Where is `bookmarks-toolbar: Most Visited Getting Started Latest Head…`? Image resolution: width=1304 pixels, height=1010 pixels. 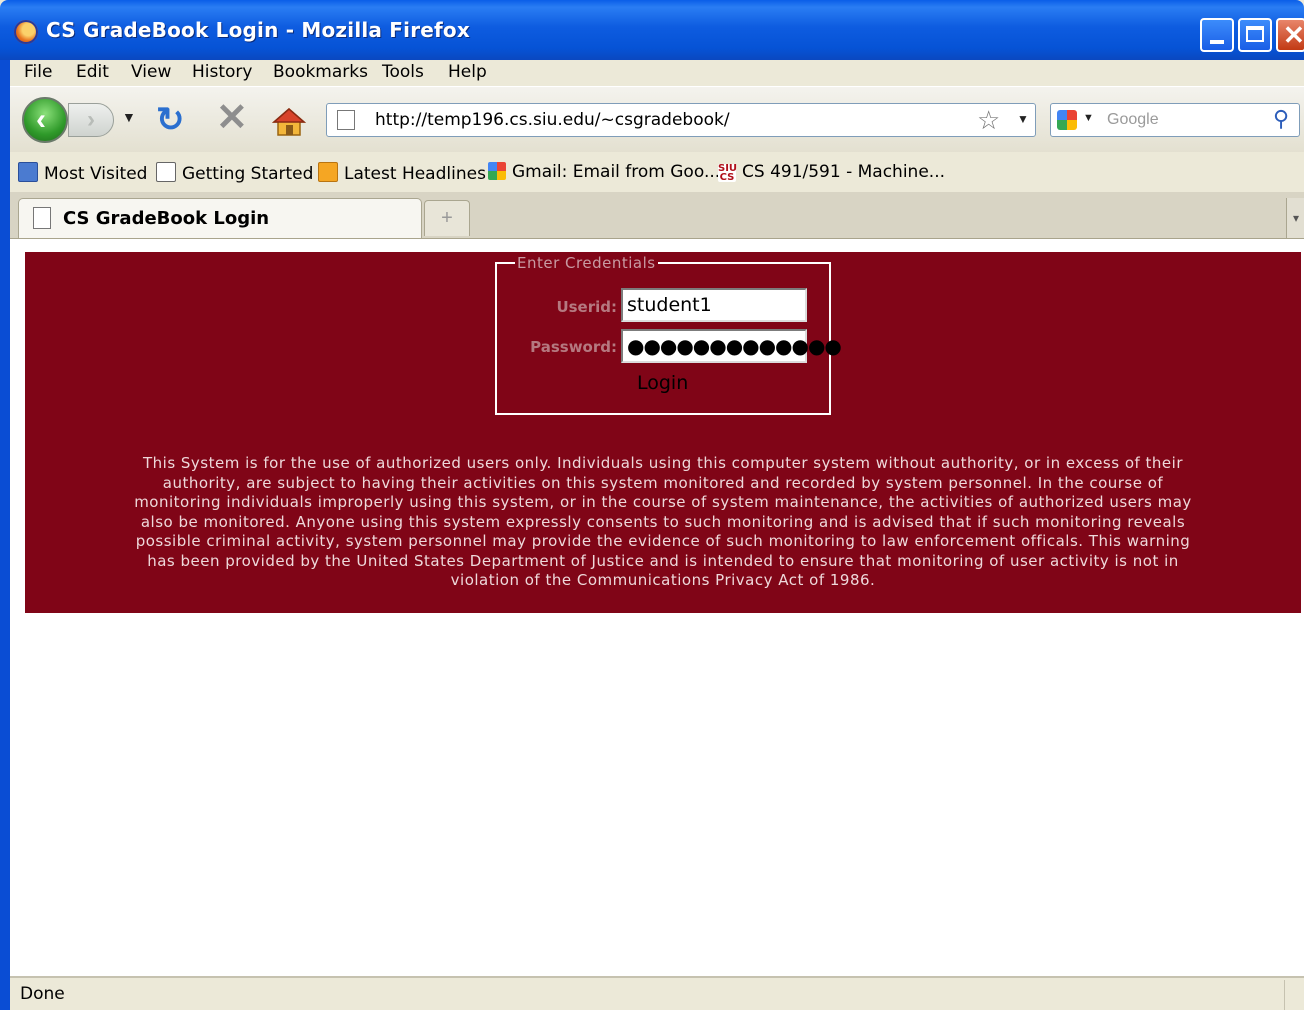 bookmarks-toolbar: Most Visited Getting Started Latest Head… is located at coordinates (657, 172).